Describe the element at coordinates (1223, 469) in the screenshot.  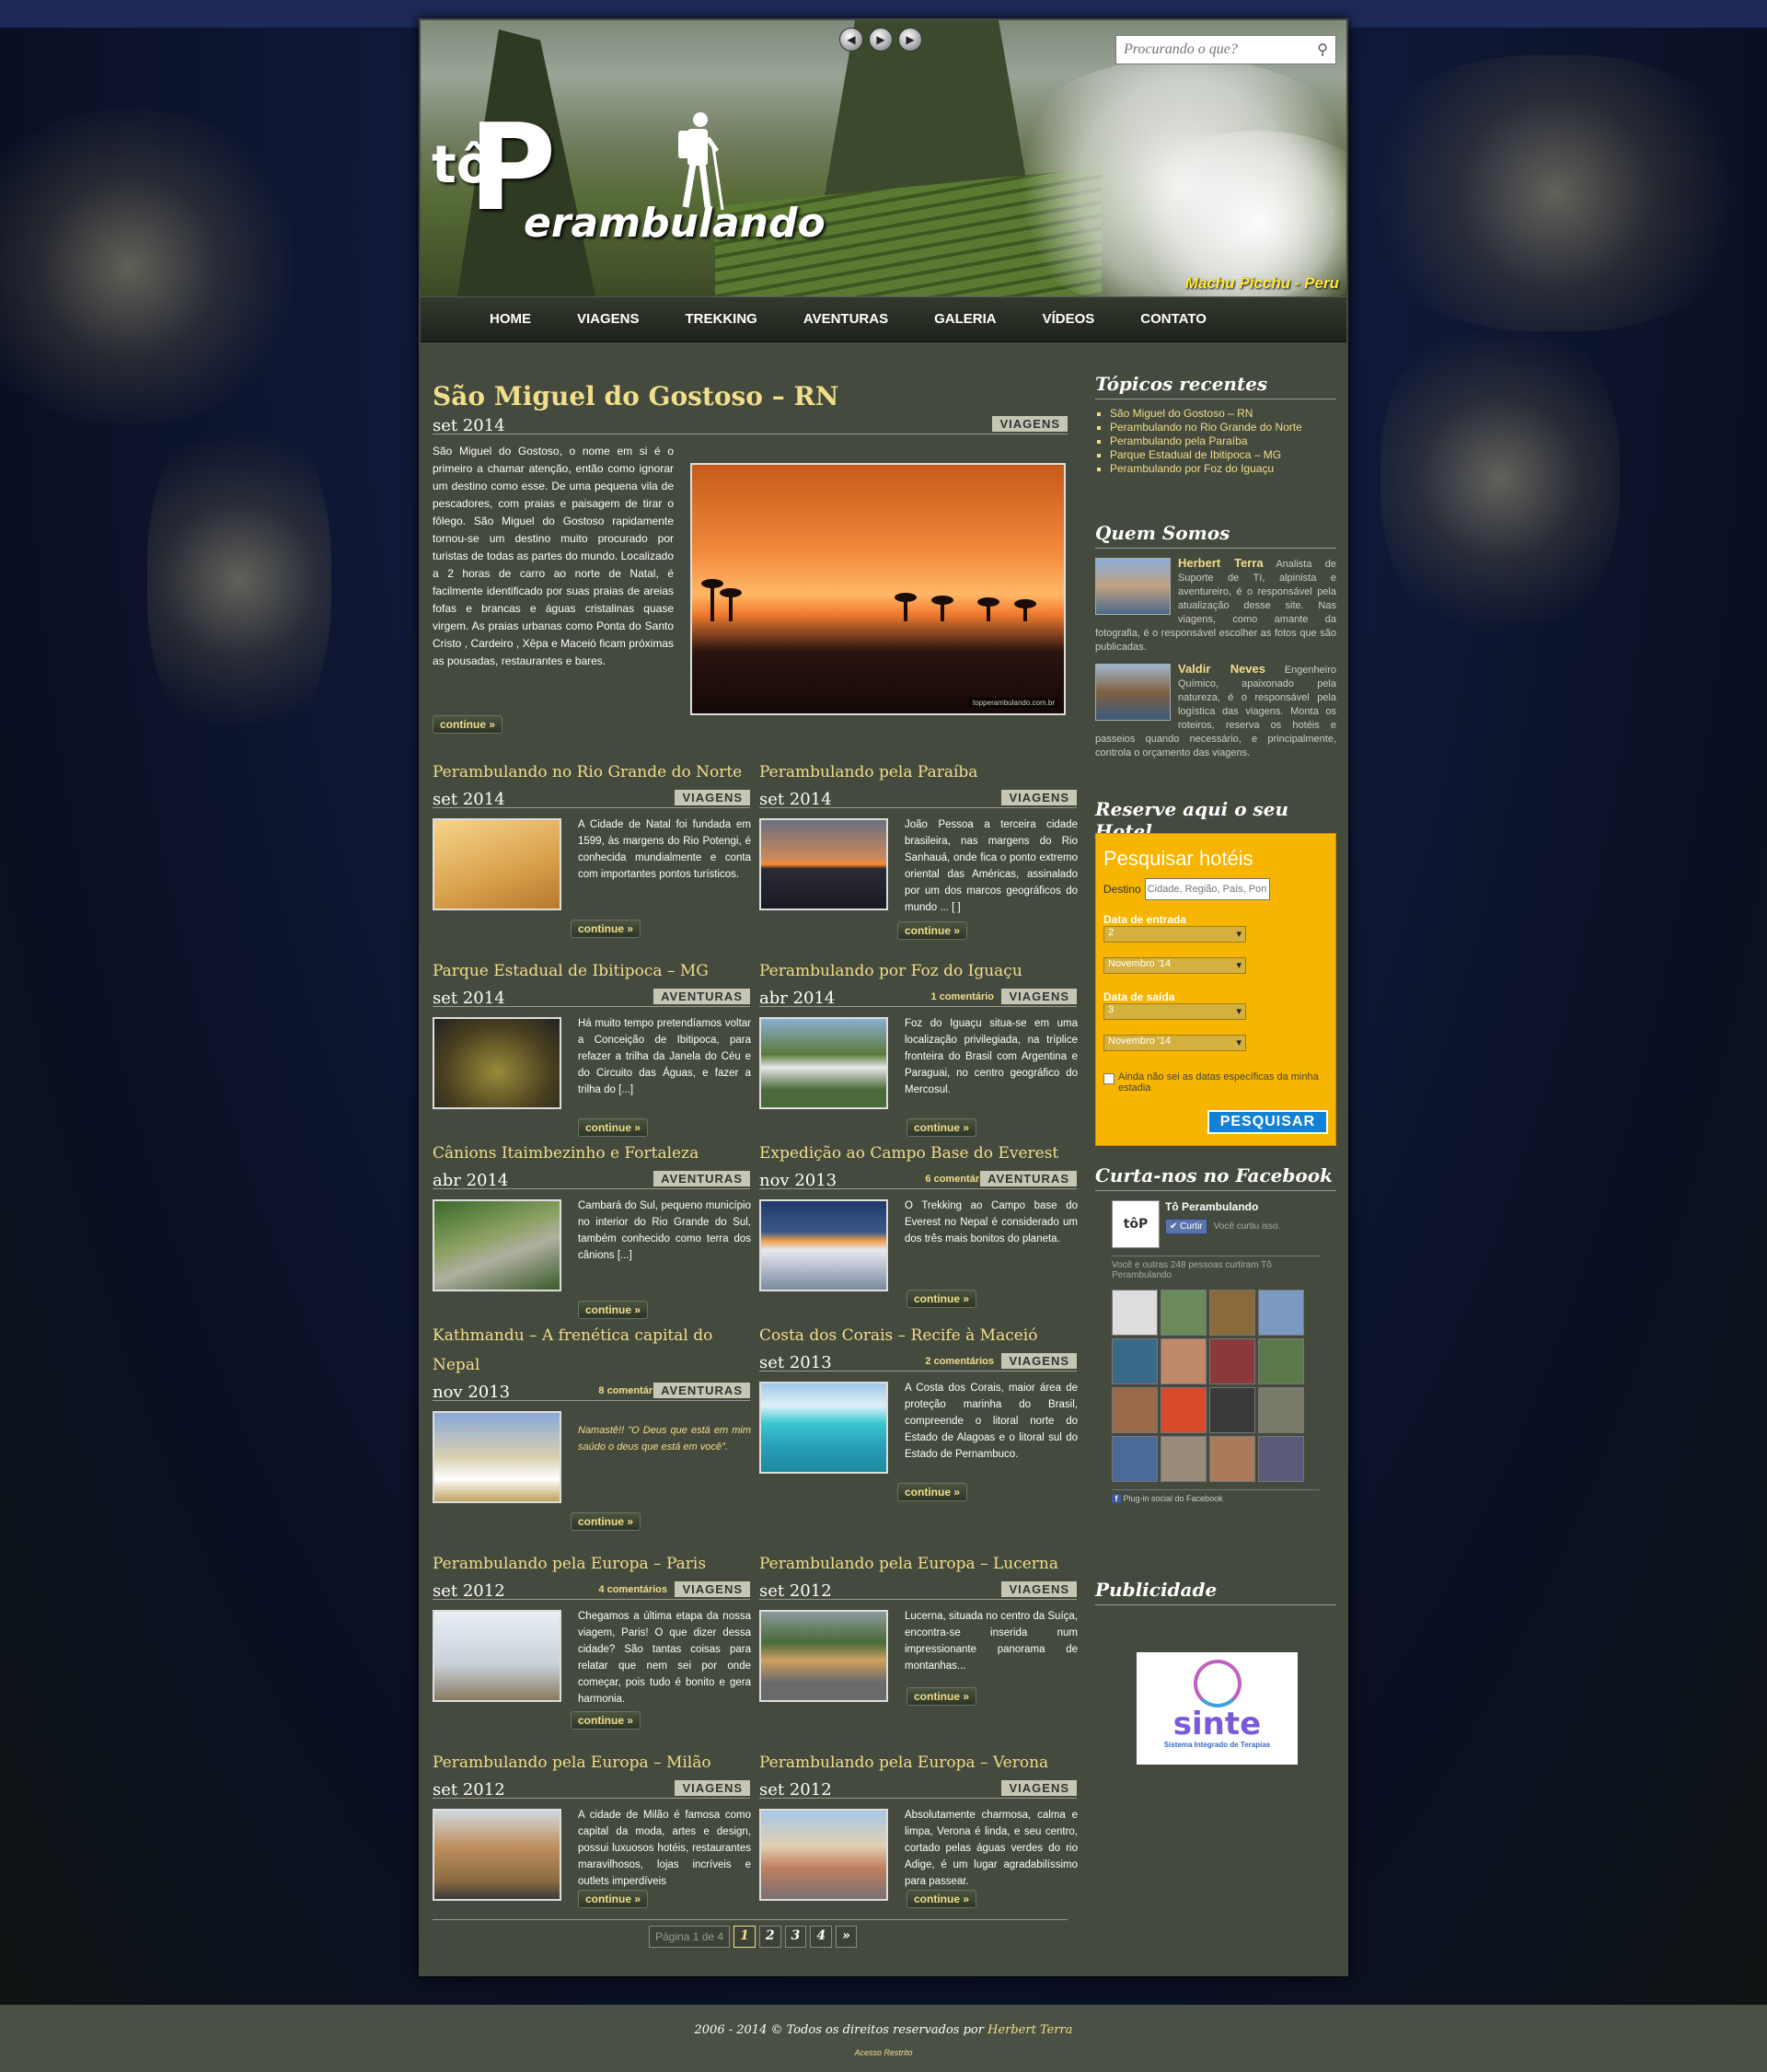
I see `recent-link: Perambulando por Foz do Iguaçu` at that location.